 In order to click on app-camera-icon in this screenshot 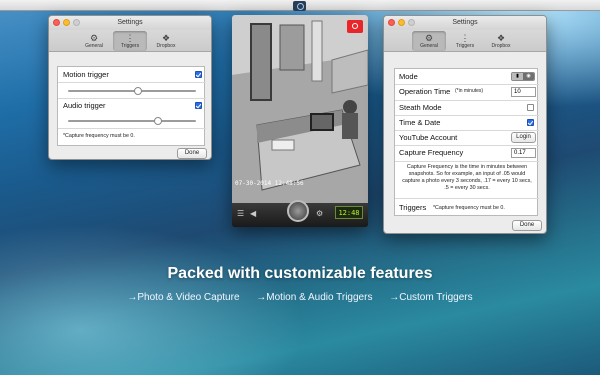, I will do `click(299, 6)`.